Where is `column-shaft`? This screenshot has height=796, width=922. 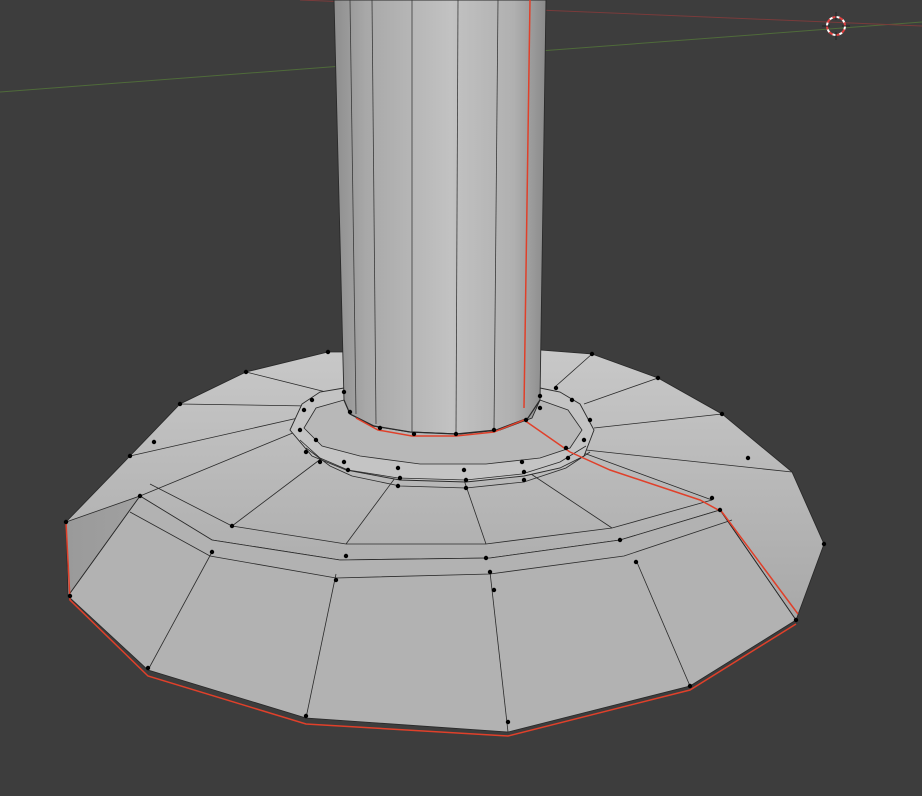
column-shaft is located at coordinates (440, 217).